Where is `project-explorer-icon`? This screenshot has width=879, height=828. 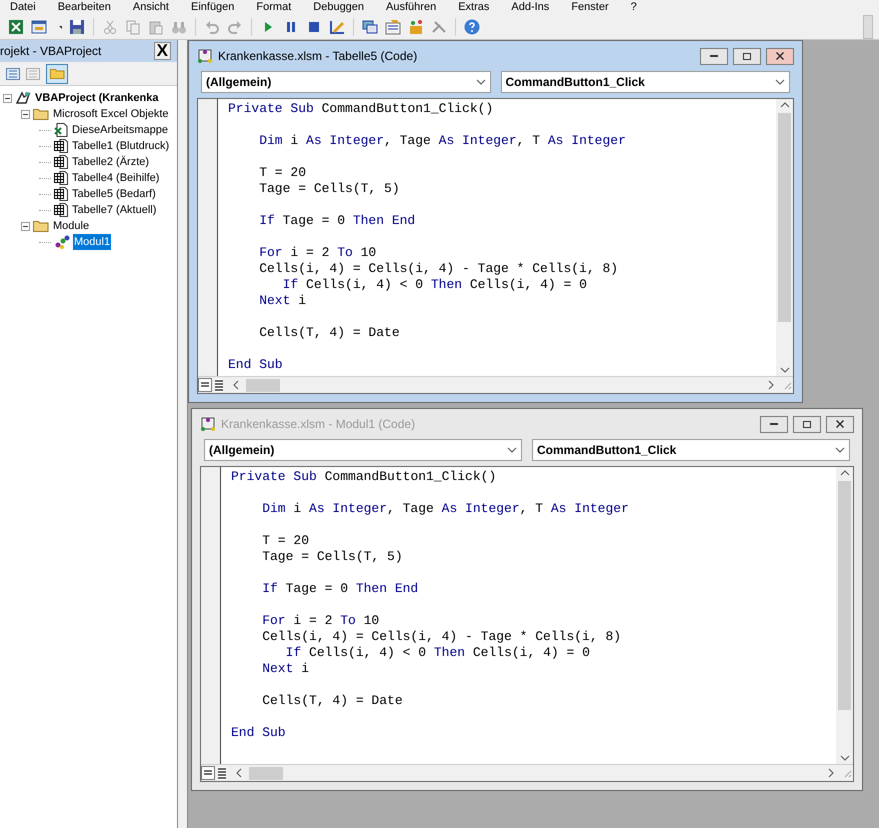
project-explorer-icon is located at coordinates (370, 27).